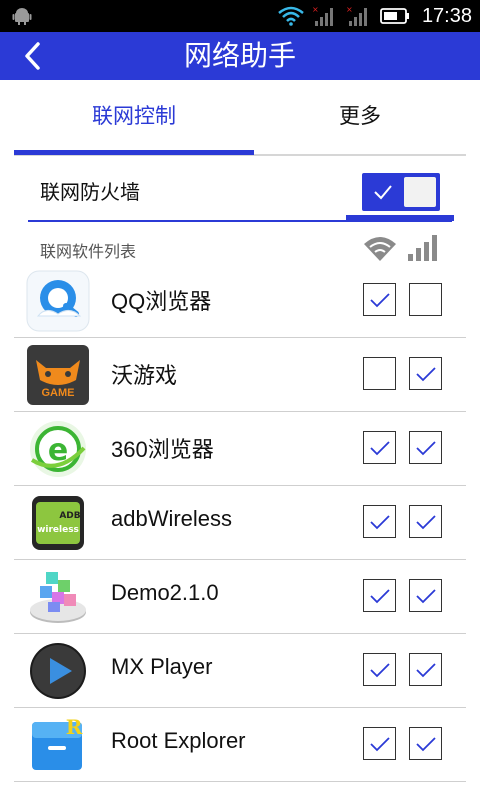 The width and height of the screenshot is (480, 800). Describe the element at coordinates (240, 781) in the screenshot. I see `row-divider` at that location.